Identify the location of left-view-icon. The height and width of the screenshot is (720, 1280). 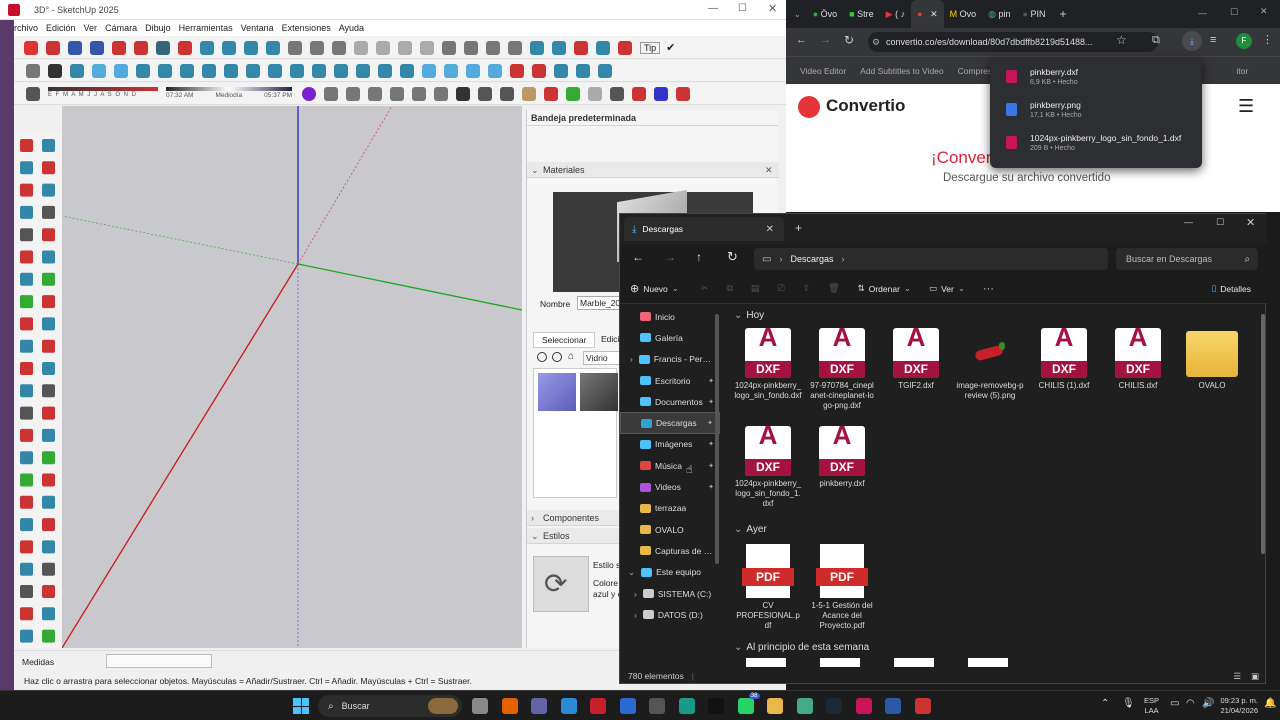
(275, 70).